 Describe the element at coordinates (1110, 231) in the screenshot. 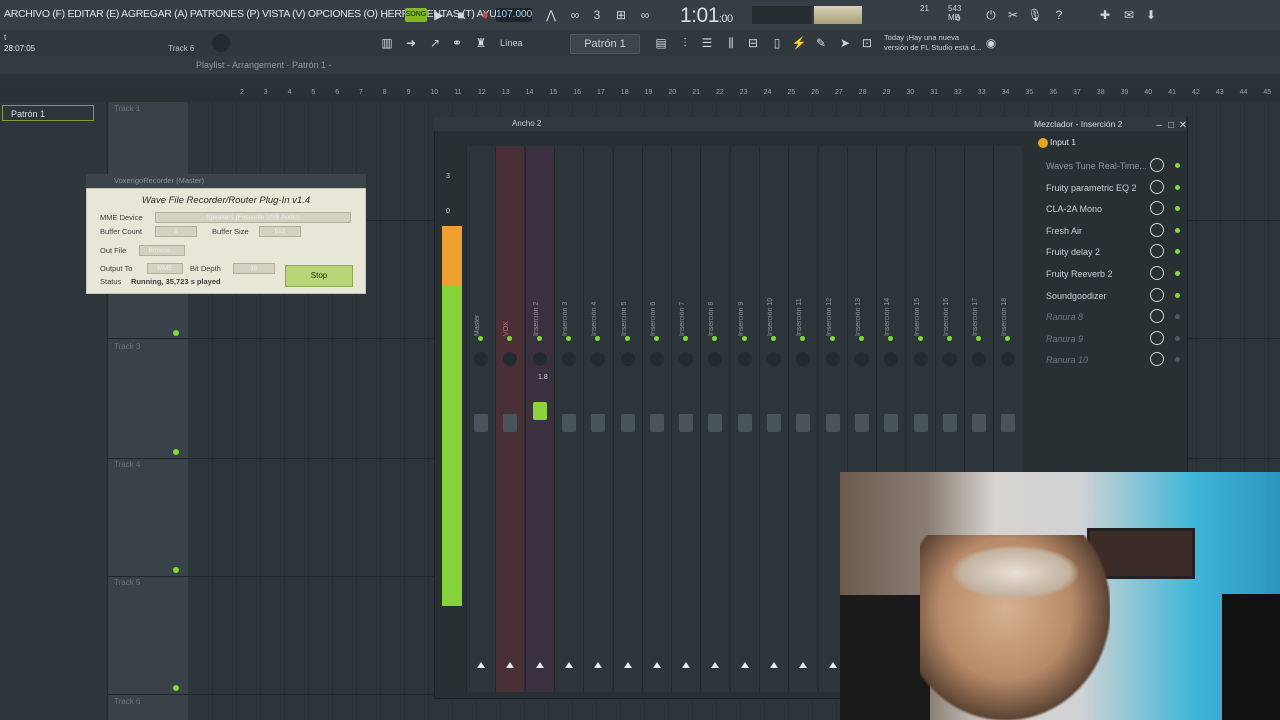

I see `effect-slot: Fresh Air` at that location.